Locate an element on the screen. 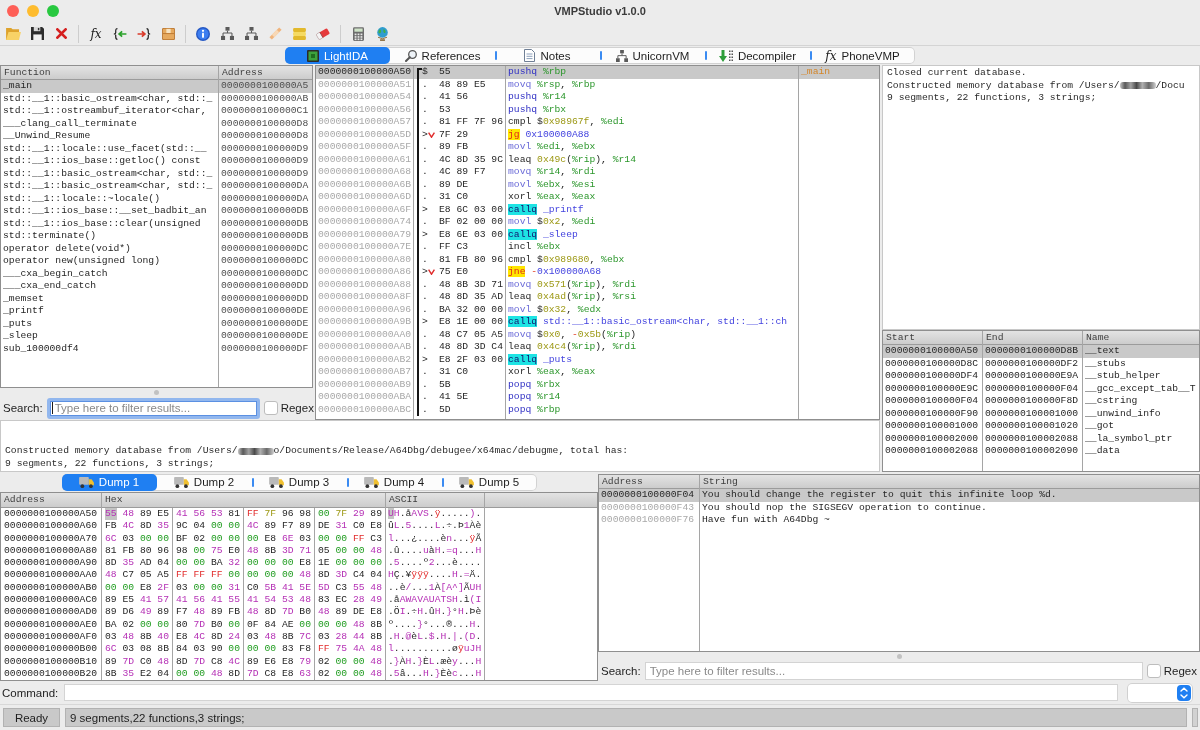 This screenshot has width=1200, height=730. segment-start: 0000000100000F90 is located at coordinates (932, 413).